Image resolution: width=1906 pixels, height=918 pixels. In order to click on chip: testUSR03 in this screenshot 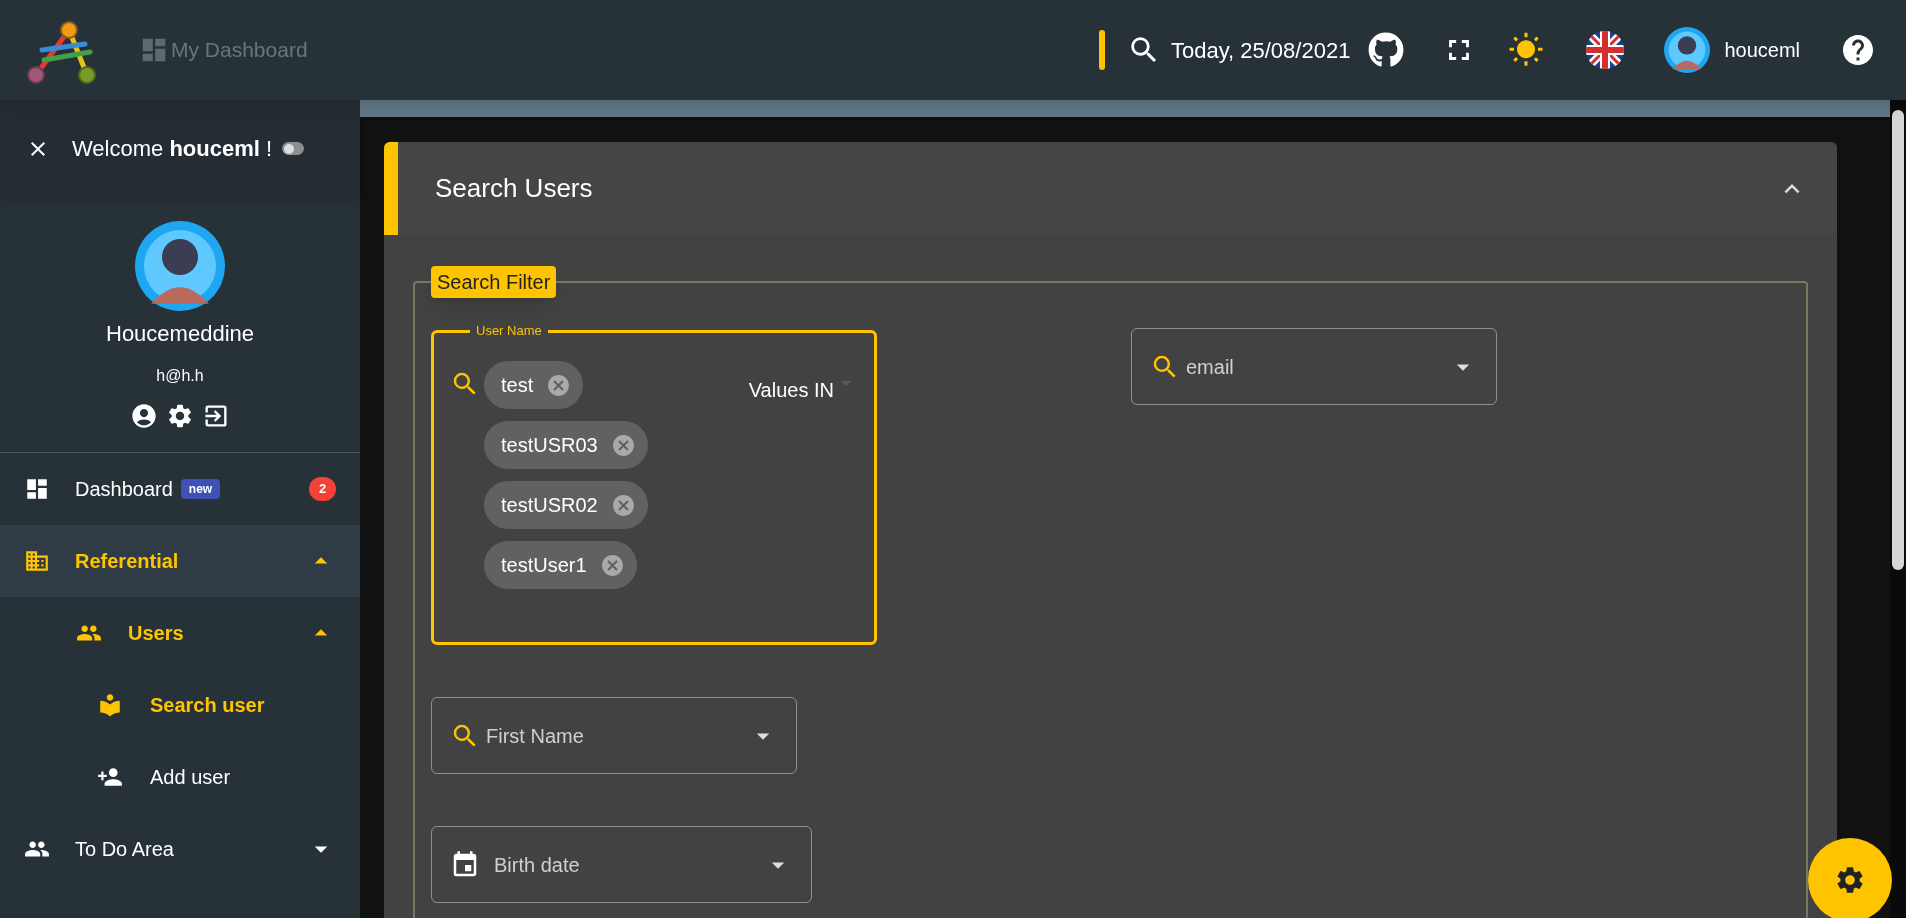, I will do `click(566, 445)`.